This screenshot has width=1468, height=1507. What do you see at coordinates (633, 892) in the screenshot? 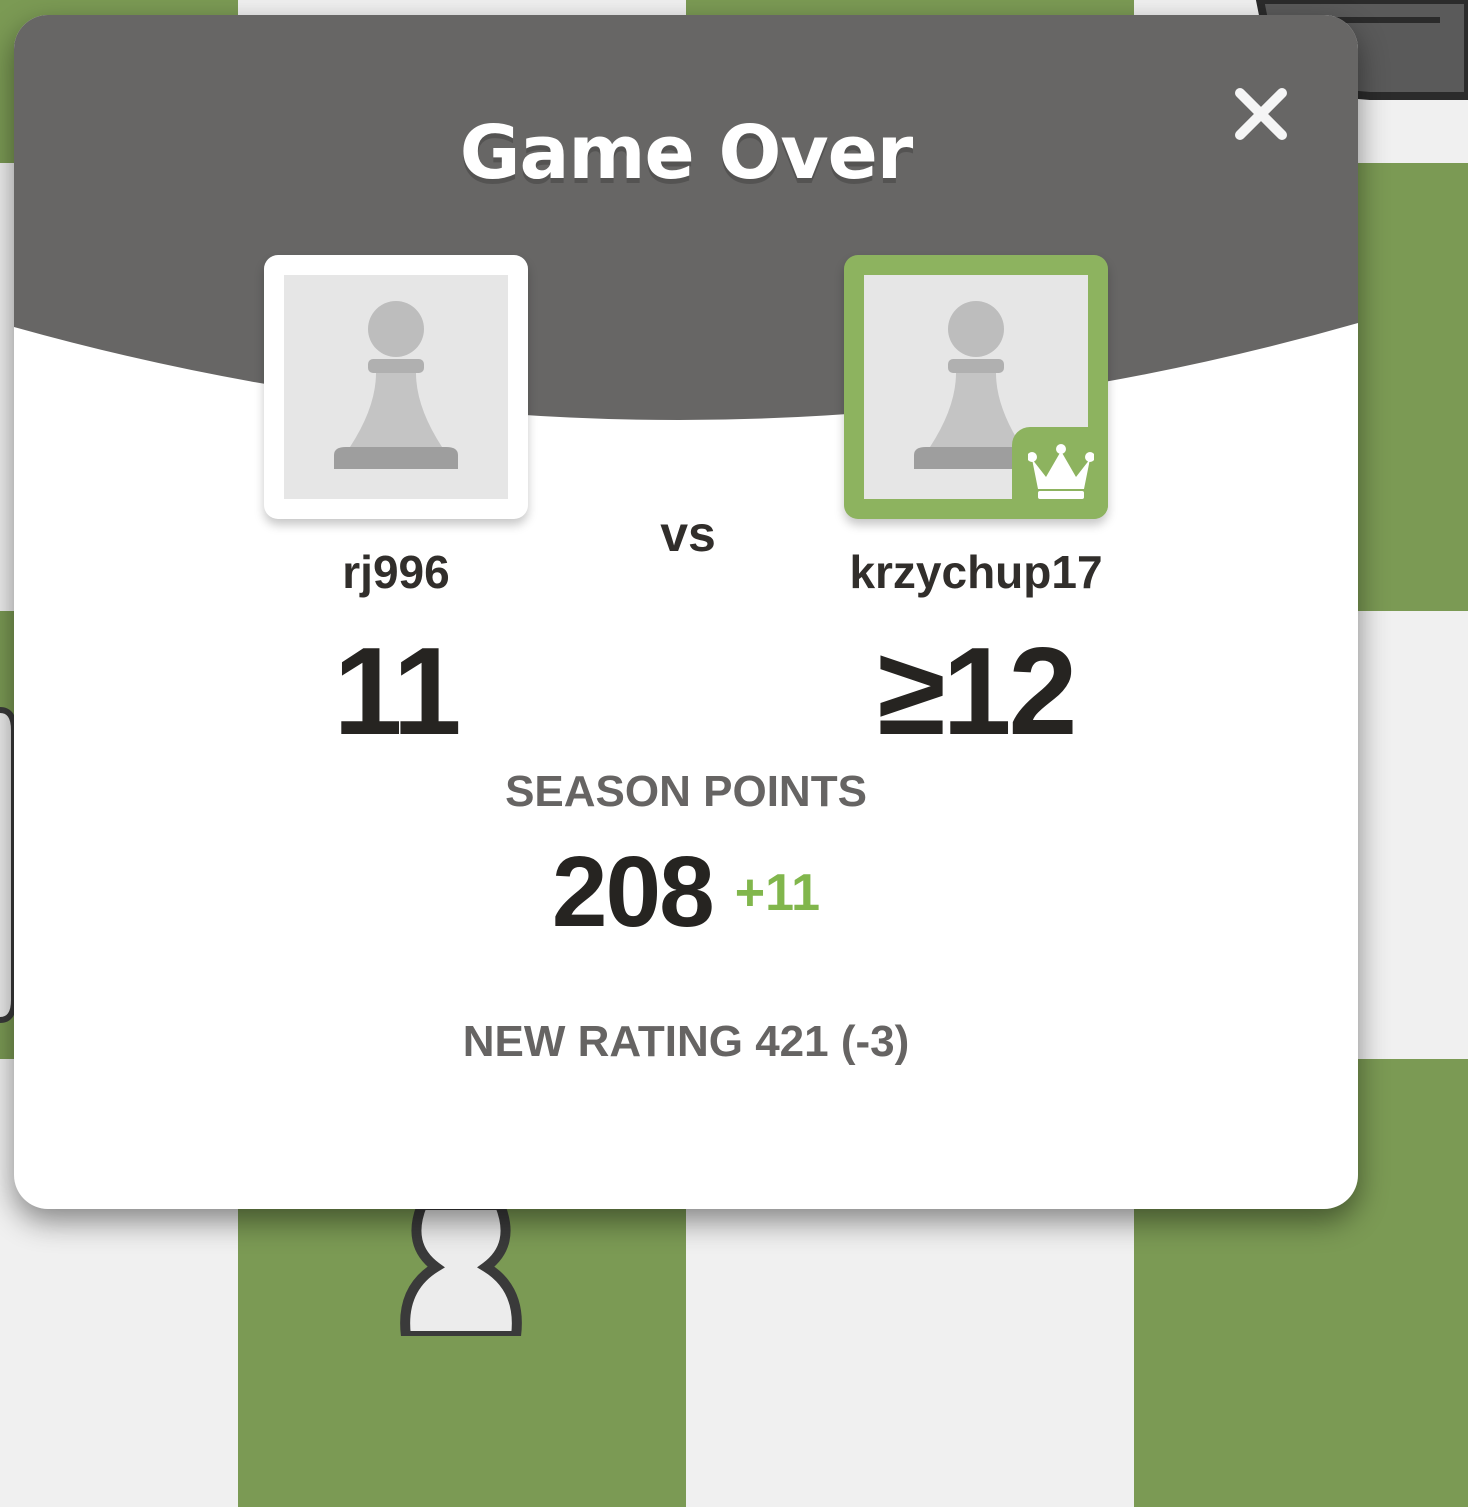
I see `season-points-value: 208` at bounding box center [633, 892].